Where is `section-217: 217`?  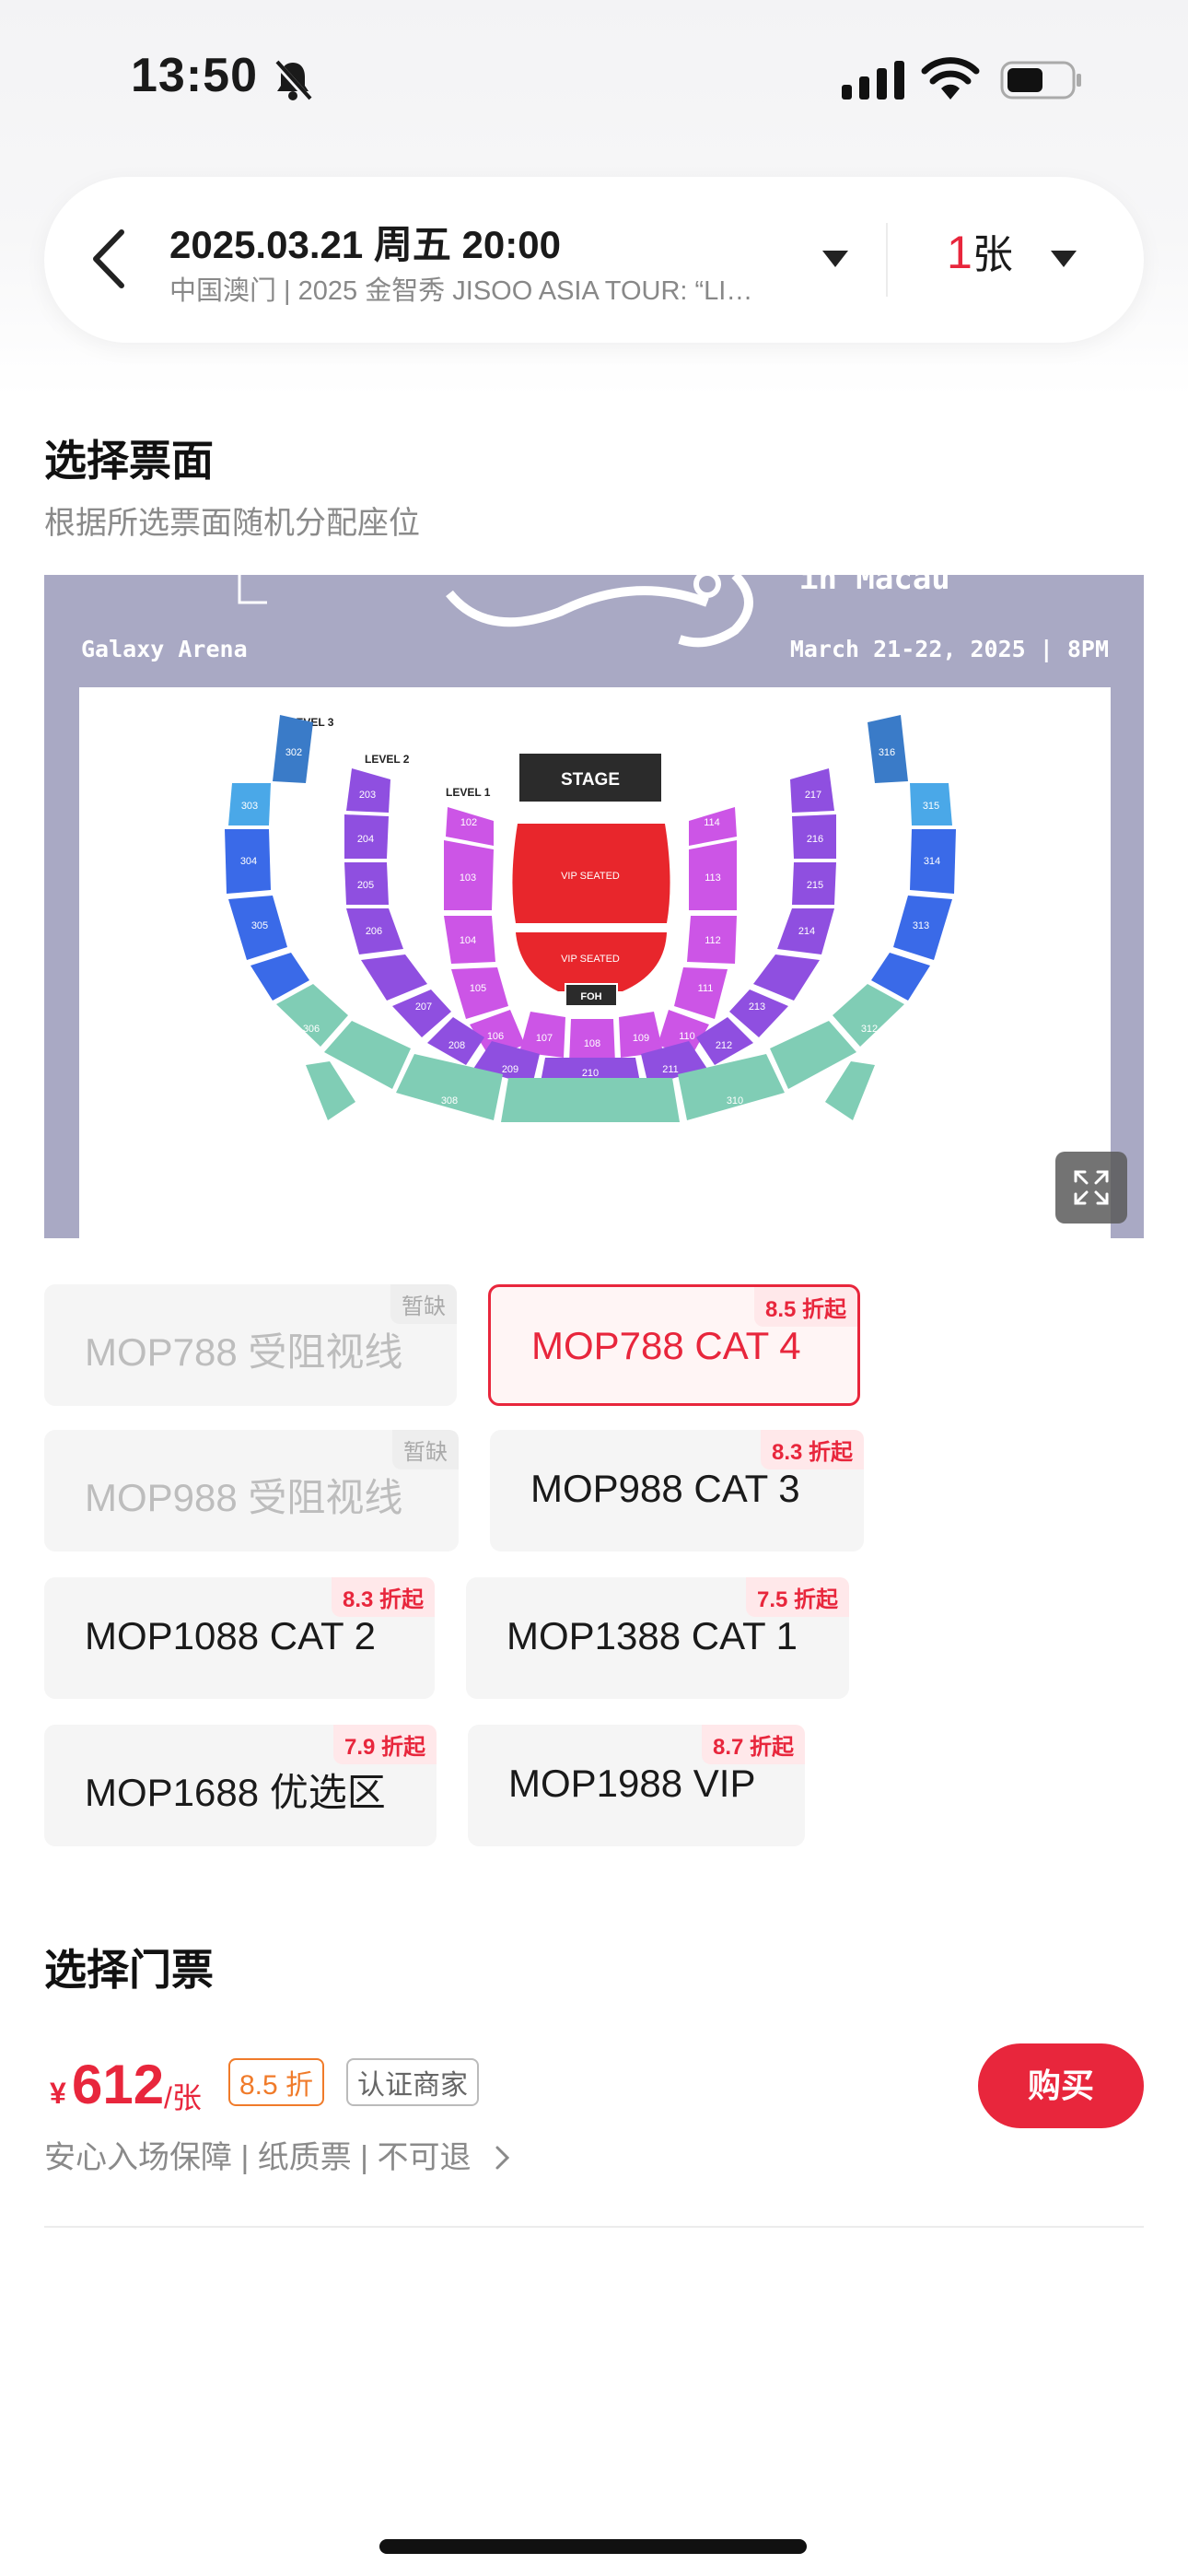
section-217: 217 is located at coordinates (813, 795).